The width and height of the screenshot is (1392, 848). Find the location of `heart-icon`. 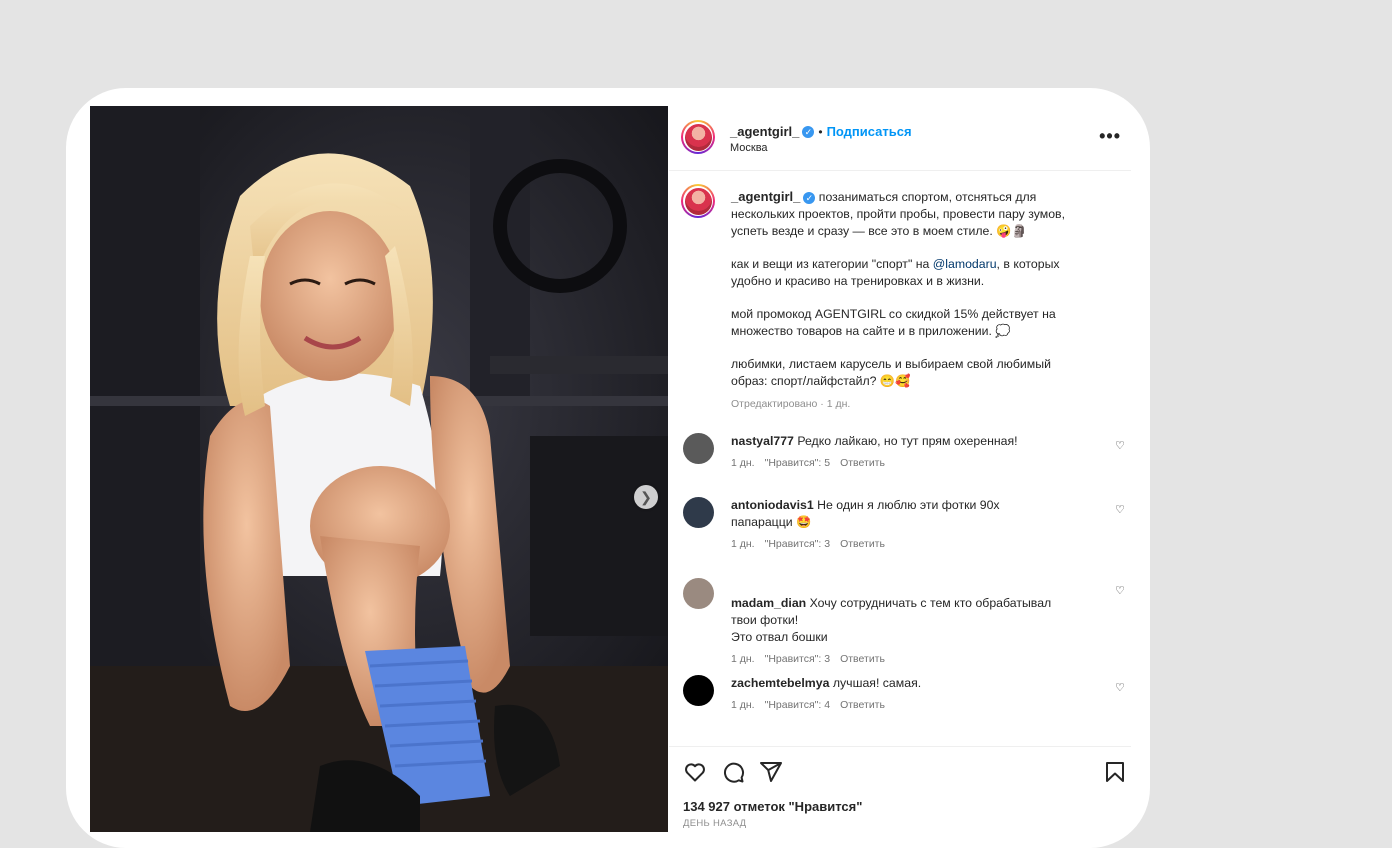

heart-icon is located at coordinates (695, 772).